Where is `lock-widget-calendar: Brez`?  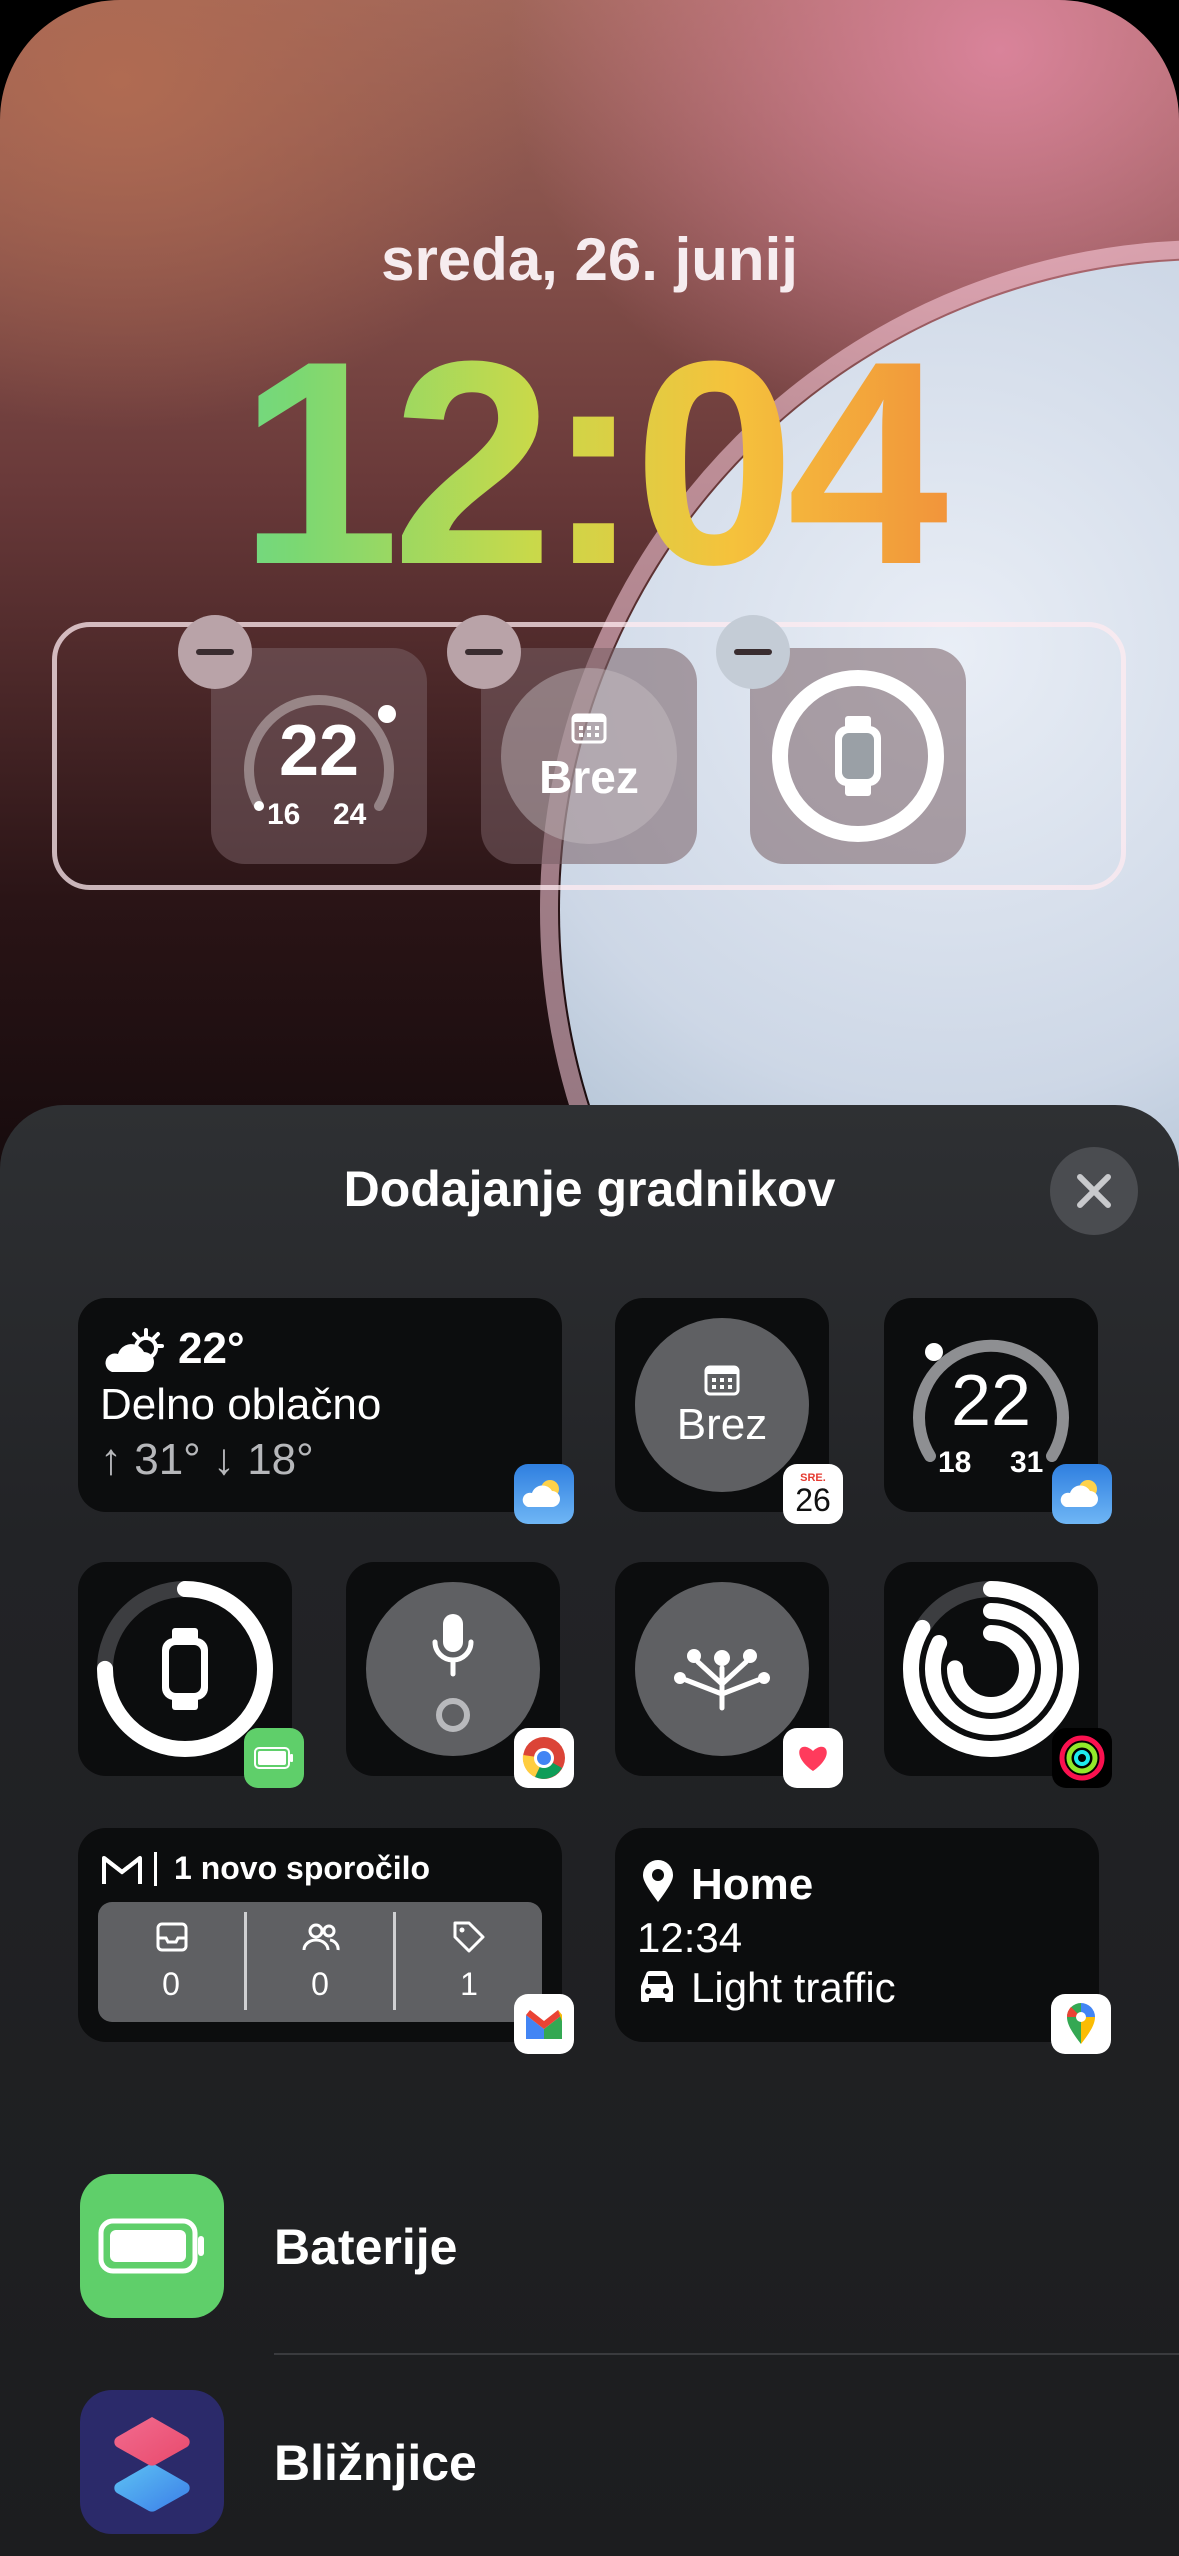
lock-widget-calendar: Brez is located at coordinates (589, 756).